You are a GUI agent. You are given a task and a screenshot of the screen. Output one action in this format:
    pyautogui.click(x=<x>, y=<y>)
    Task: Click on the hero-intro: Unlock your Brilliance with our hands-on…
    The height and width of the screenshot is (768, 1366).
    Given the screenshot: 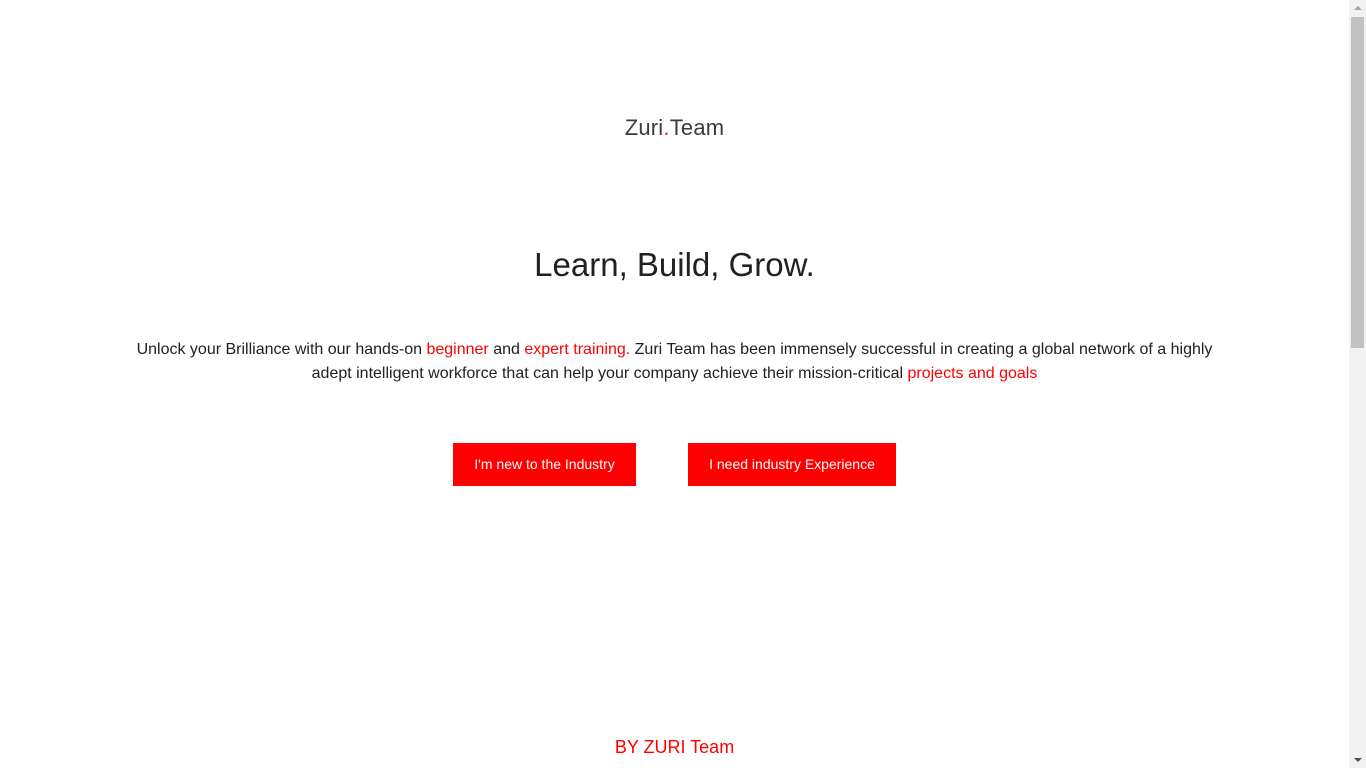 What is the action you would take?
    pyautogui.click(x=674, y=362)
    